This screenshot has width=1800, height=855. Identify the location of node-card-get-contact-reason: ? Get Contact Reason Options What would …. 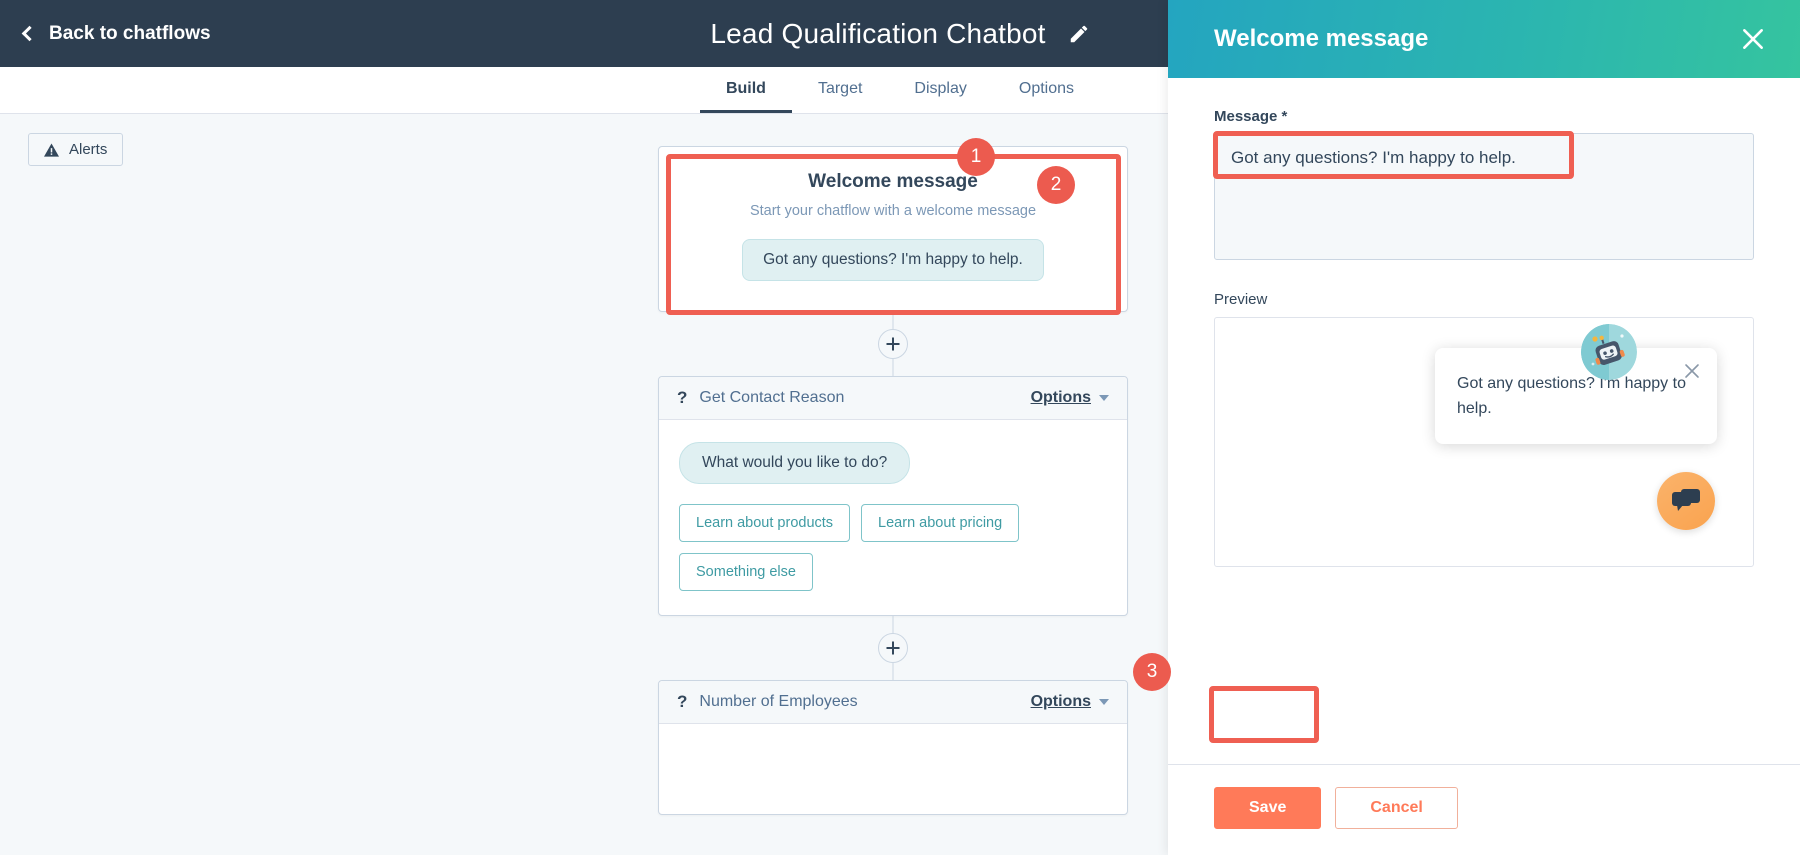
(893, 496).